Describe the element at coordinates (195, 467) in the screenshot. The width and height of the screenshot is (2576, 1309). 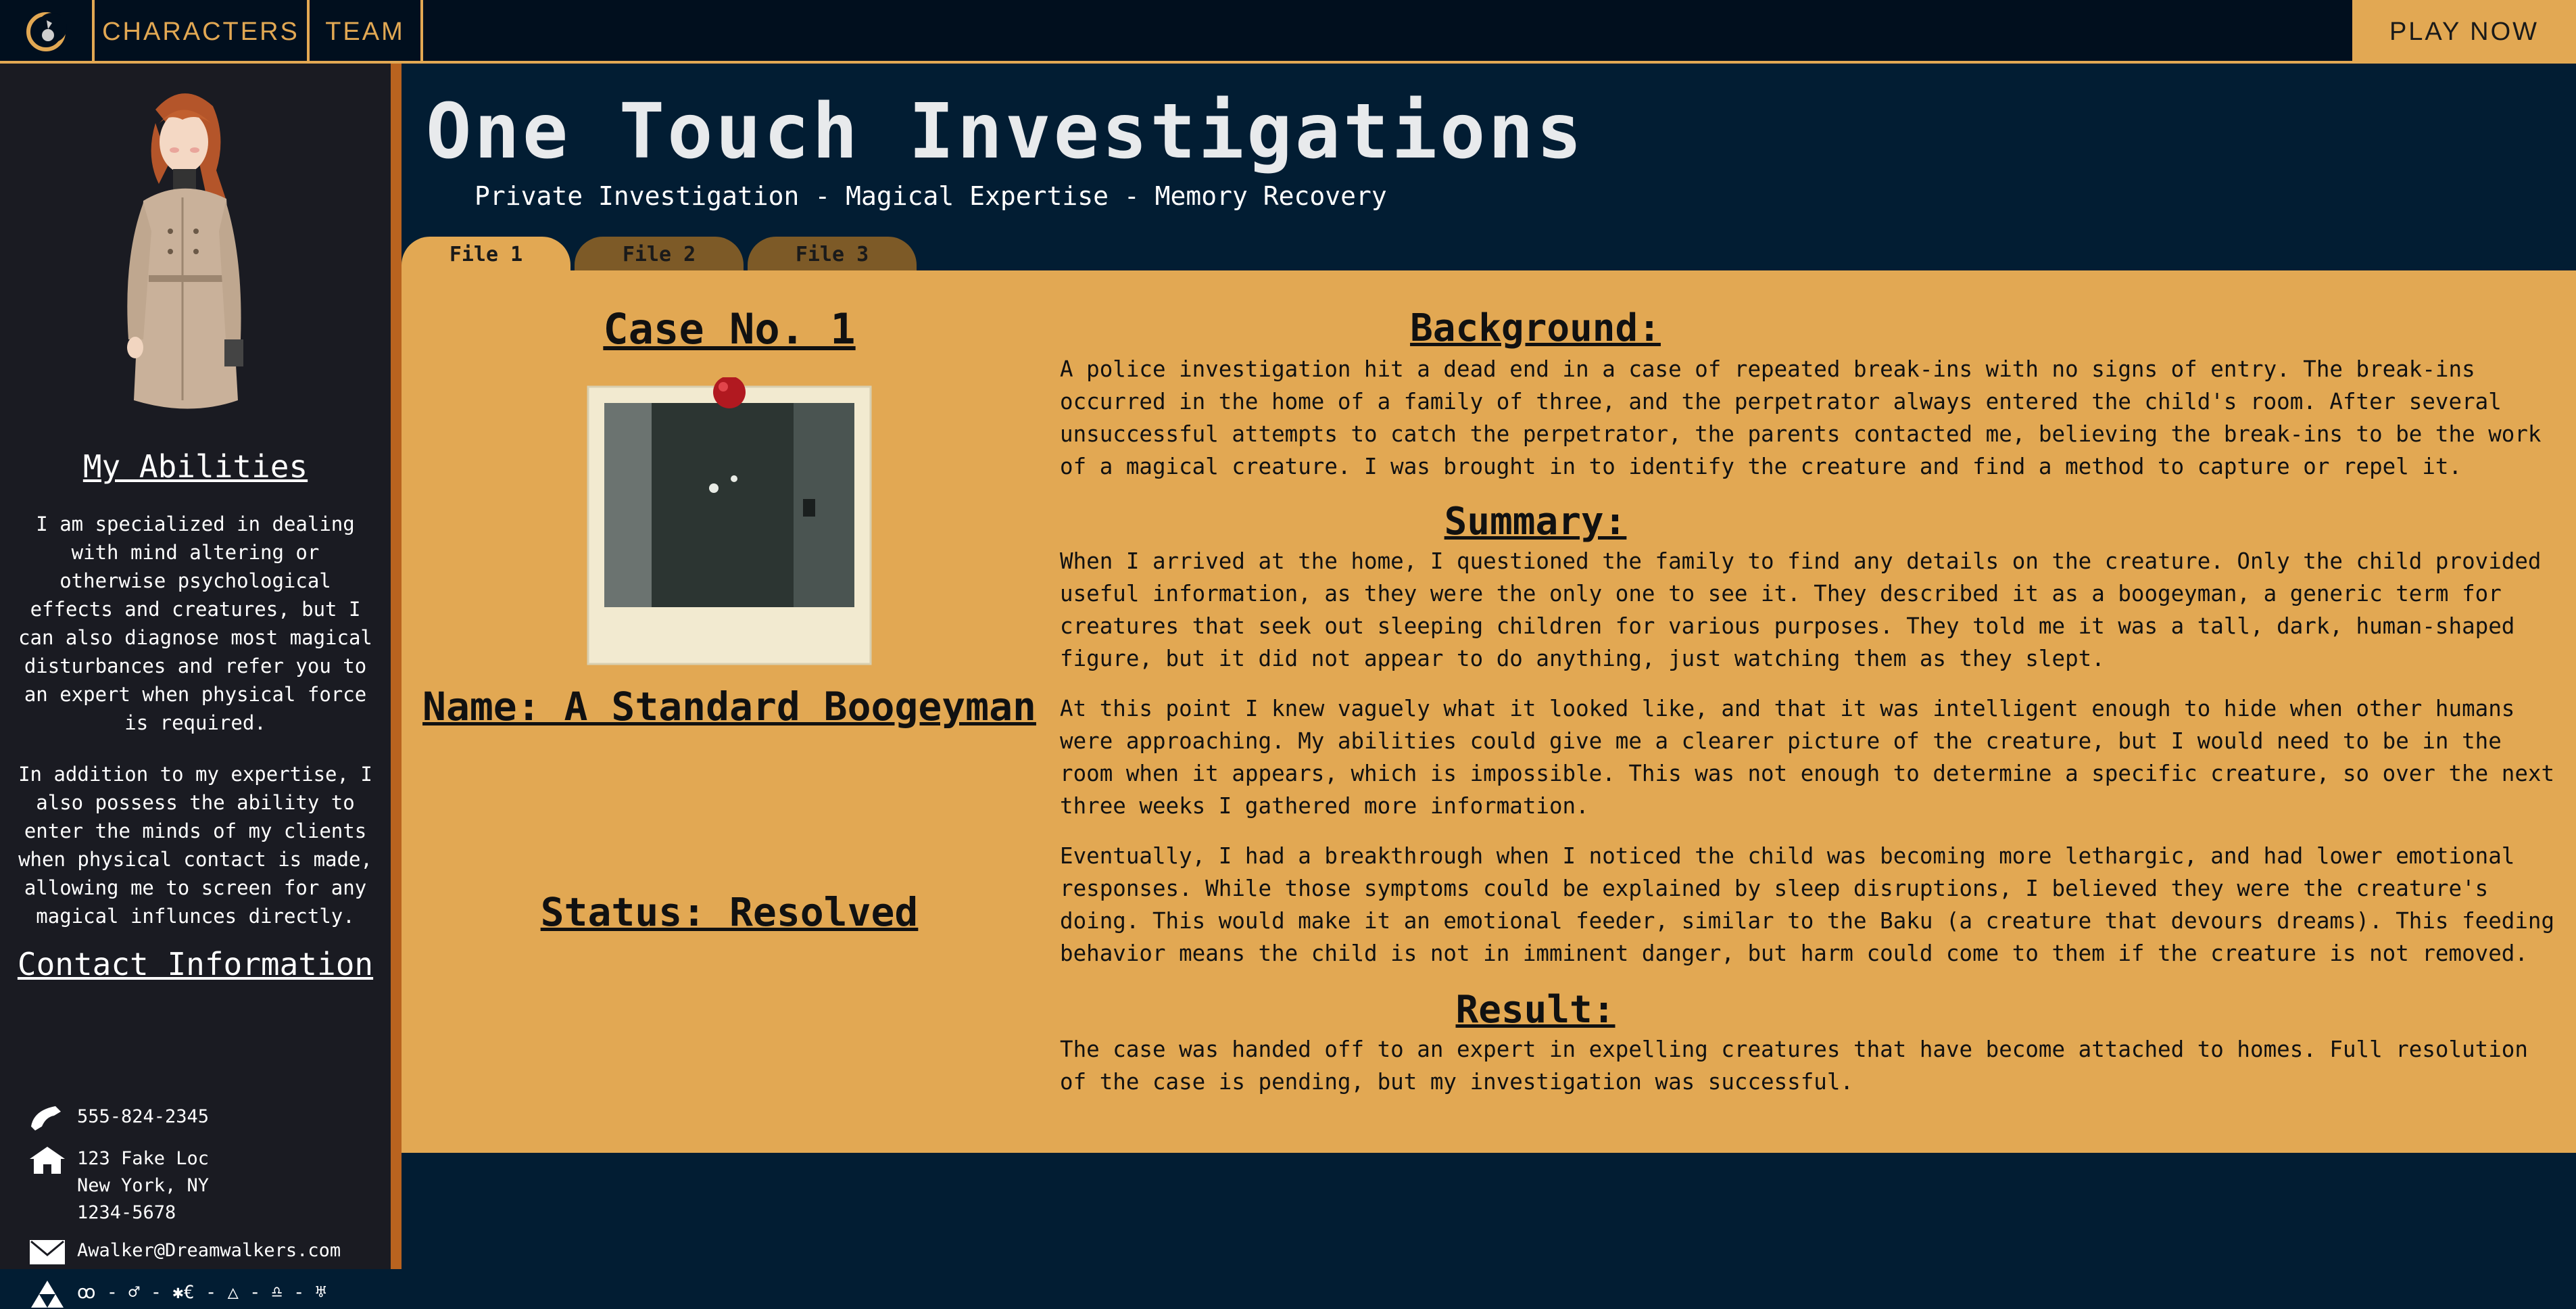
I see `abilities-title: My Abilities` at that location.